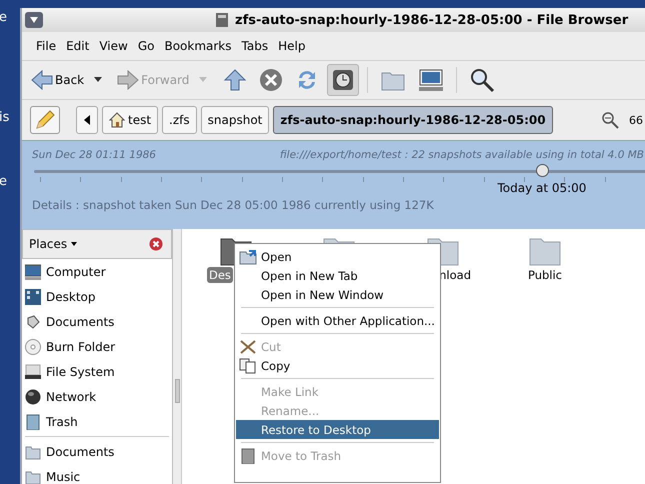  I want to click on search-icon, so click(482, 80).